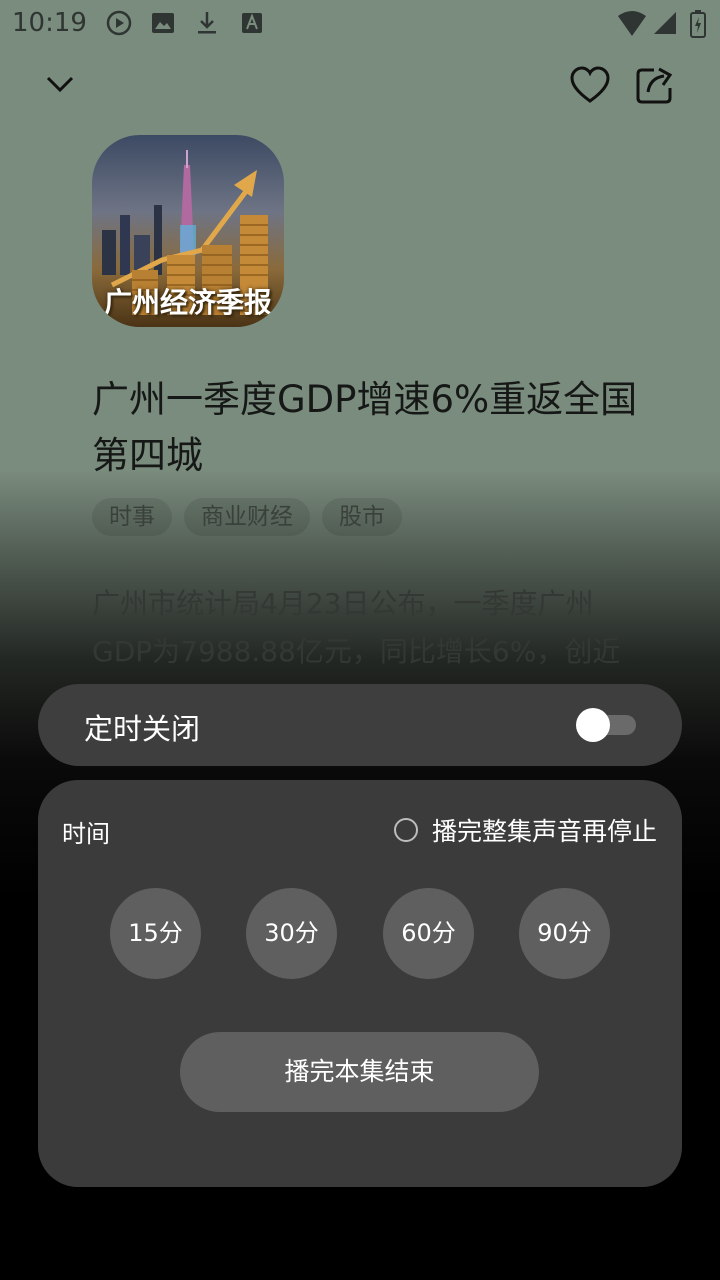  I want to click on finish-episode-option: 播完整集声音再停止, so click(525, 830).